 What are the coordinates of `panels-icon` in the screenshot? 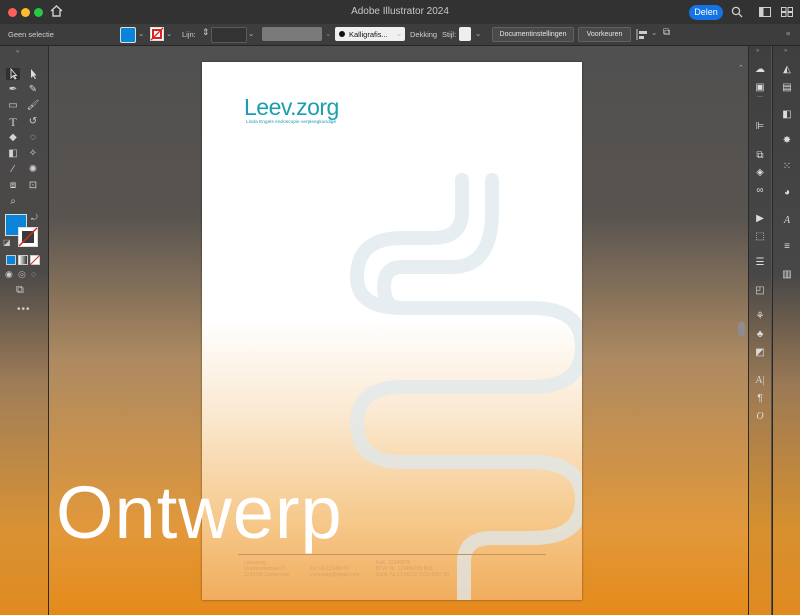 It's located at (787, 12).